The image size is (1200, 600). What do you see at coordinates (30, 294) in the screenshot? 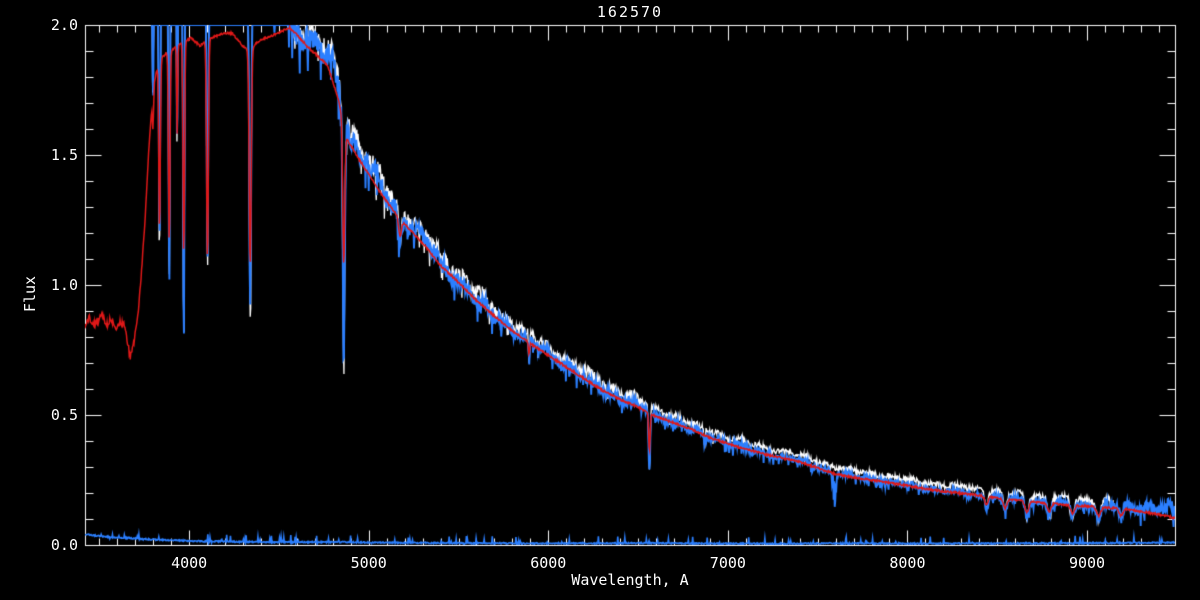
I see `y-axis-label: Flux` at bounding box center [30, 294].